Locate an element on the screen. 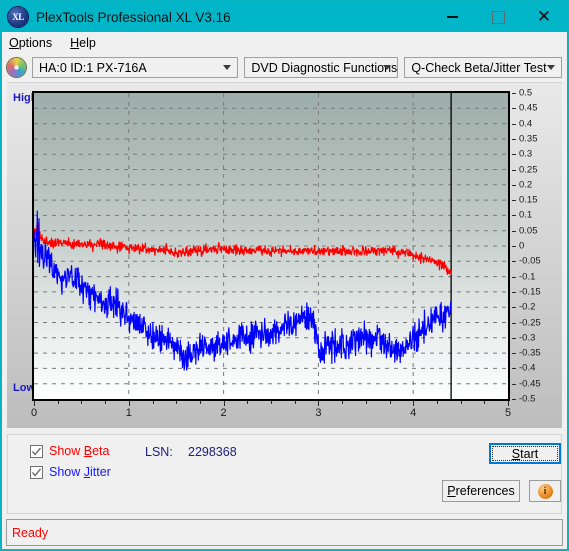 The height and width of the screenshot is (551, 569). preferences-button: Preferences is located at coordinates (481, 491).